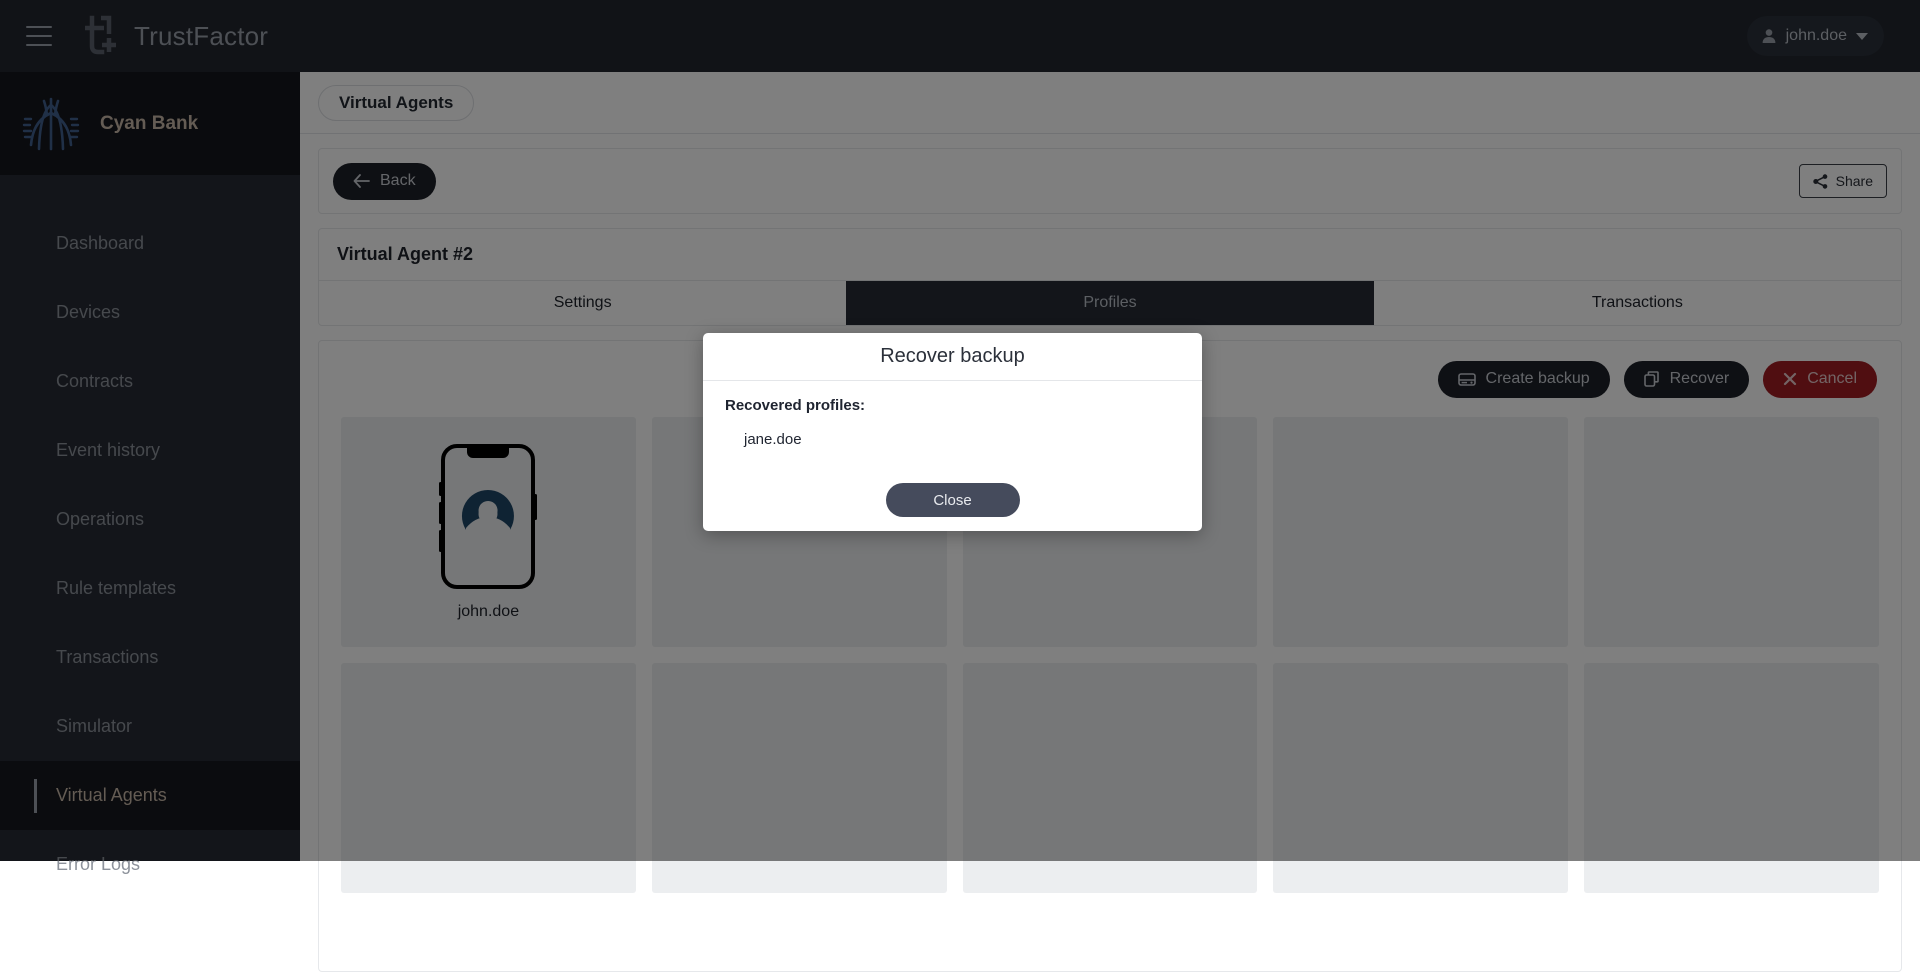 The width and height of the screenshot is (1920, 972). Describe the element at coordinates (952, 357) in the screenshot. I see `modal-title: Recover backup` at that location.